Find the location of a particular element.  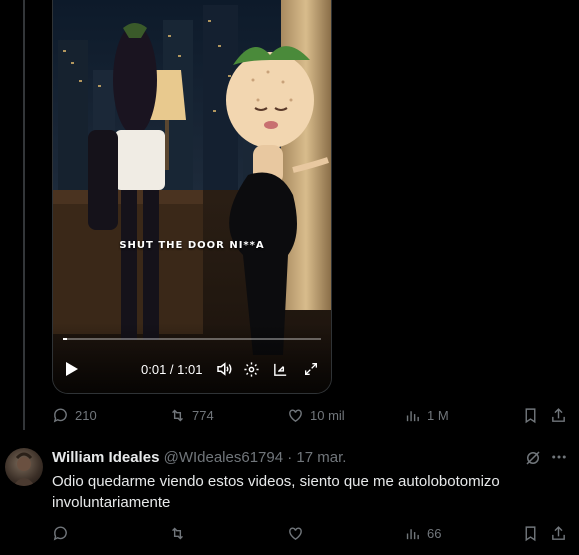

video-progress-bar is located at coordinates (192, 339).